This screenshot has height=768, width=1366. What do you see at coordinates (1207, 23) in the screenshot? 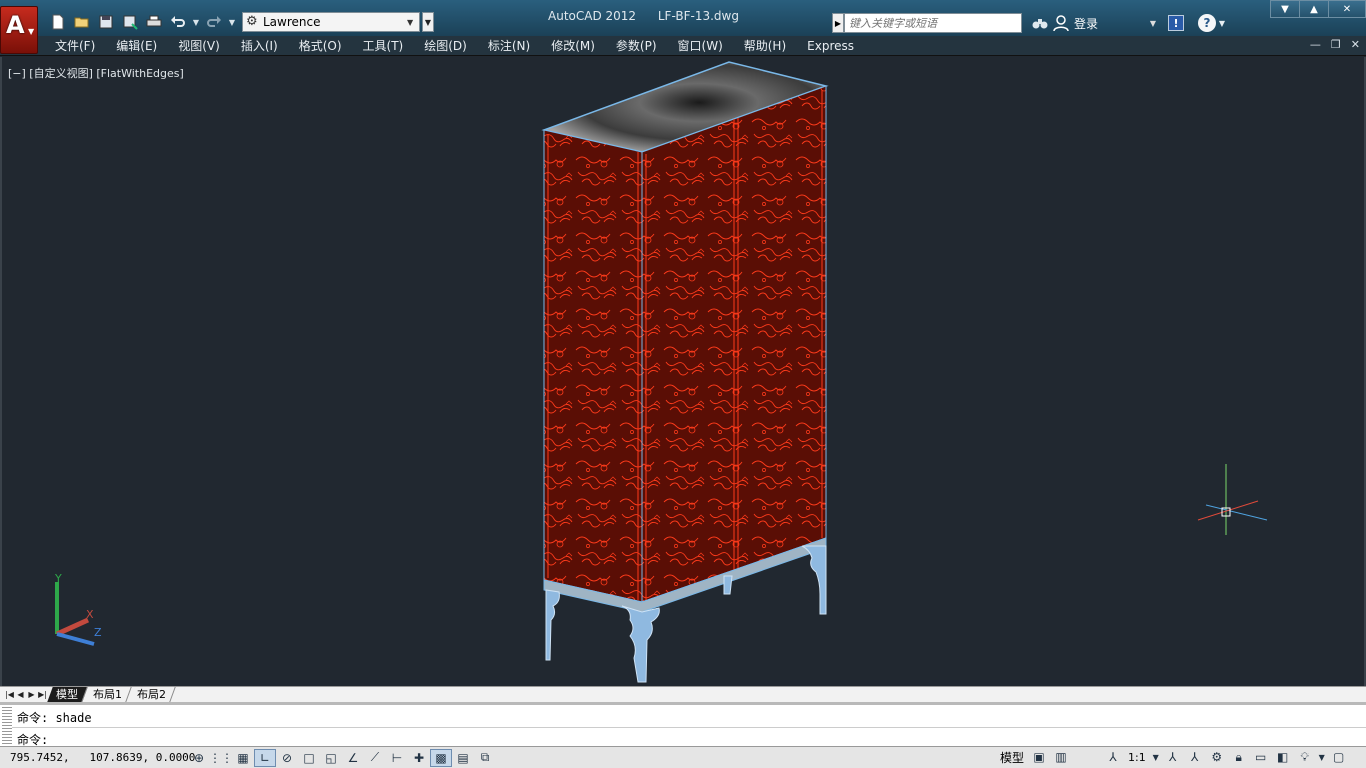
I see `help-icon: ?` at bounding box center [1207, 23].